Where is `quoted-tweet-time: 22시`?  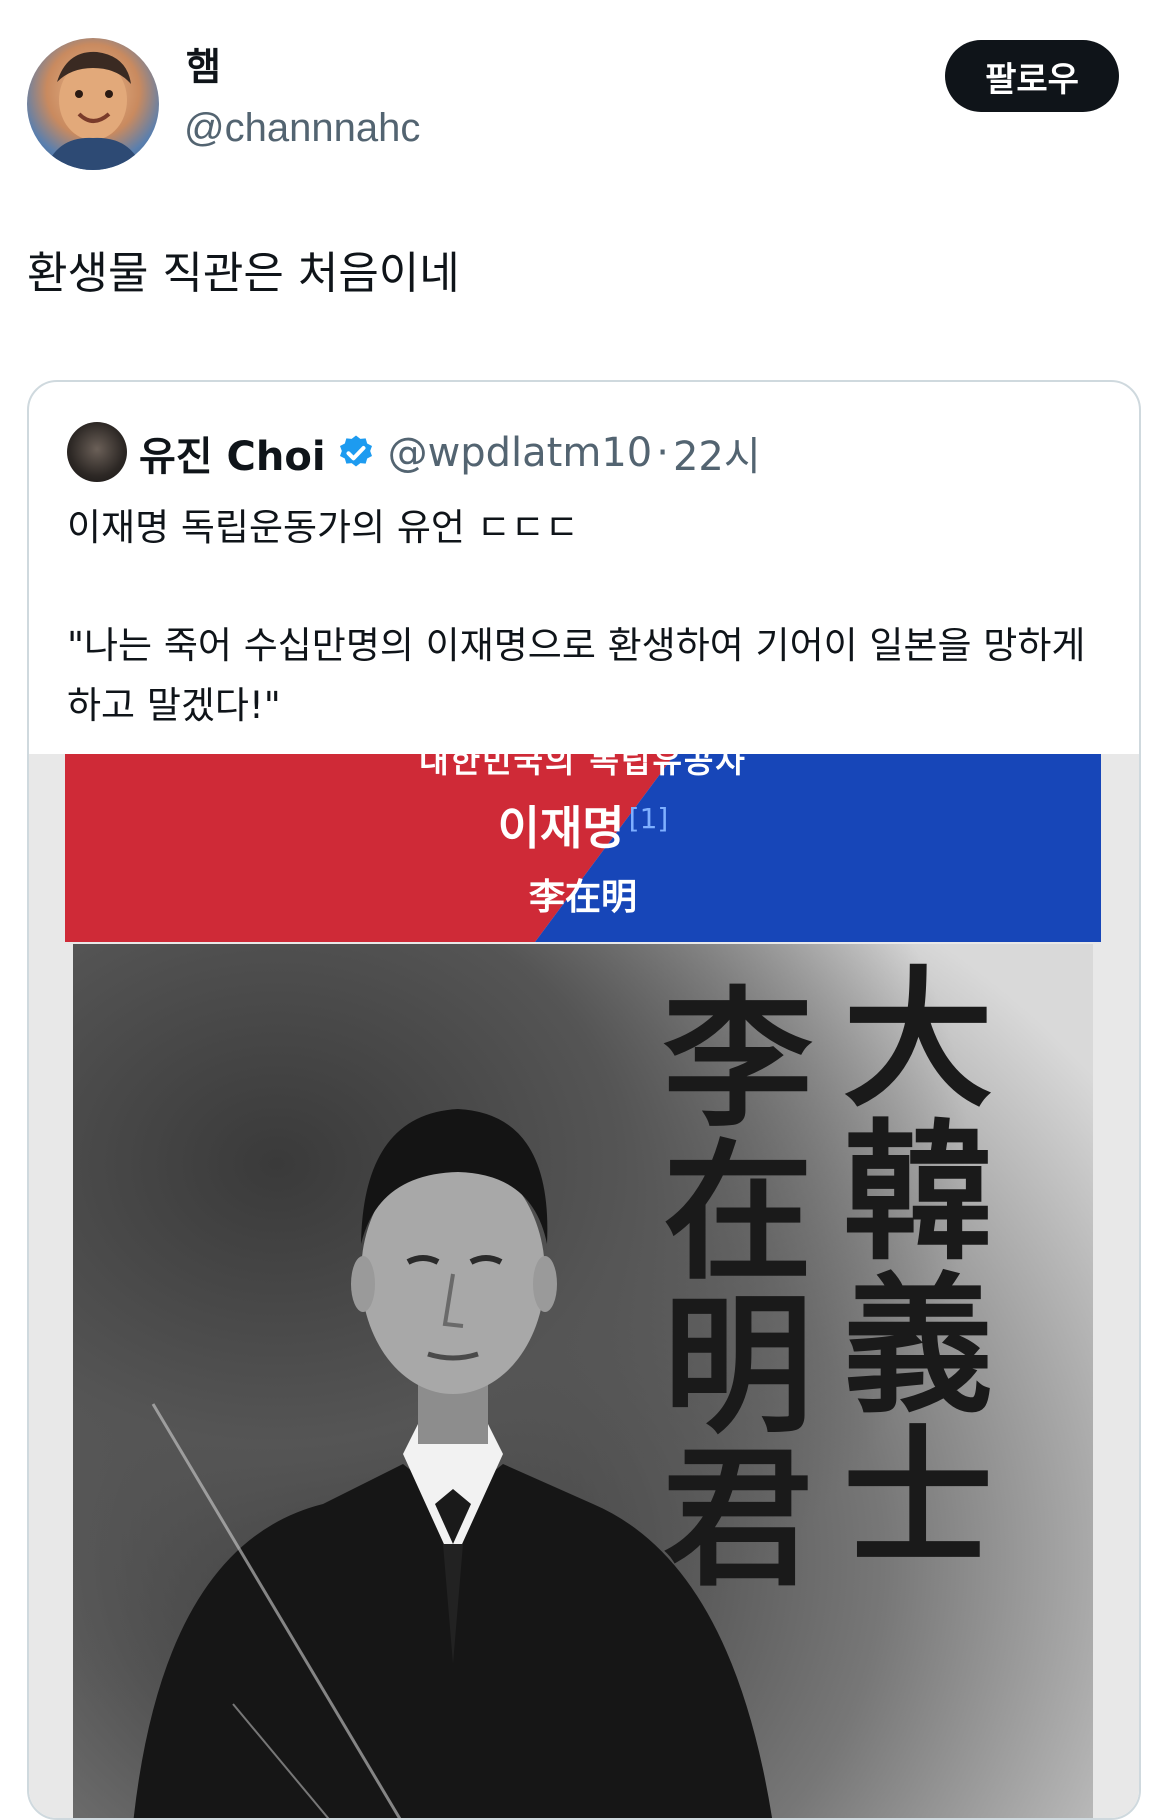
quoted-tweet-time: 22시 is located at coordinates (717, 453).